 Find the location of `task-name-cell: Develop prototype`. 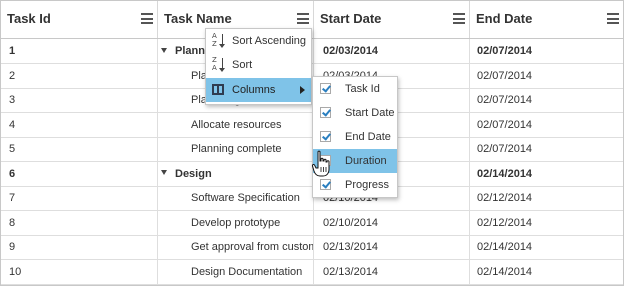

task-name-cell: Develop prototype is located at coordinates (236, 222).